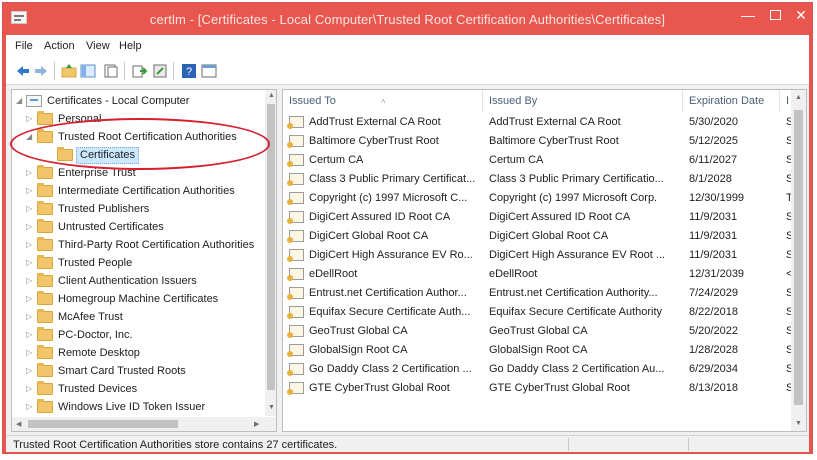 This screenshot has width=817, height=460. Describe the element at coordinates (59, 46) in the screenshot. I see `menu-action: Action` at that location.